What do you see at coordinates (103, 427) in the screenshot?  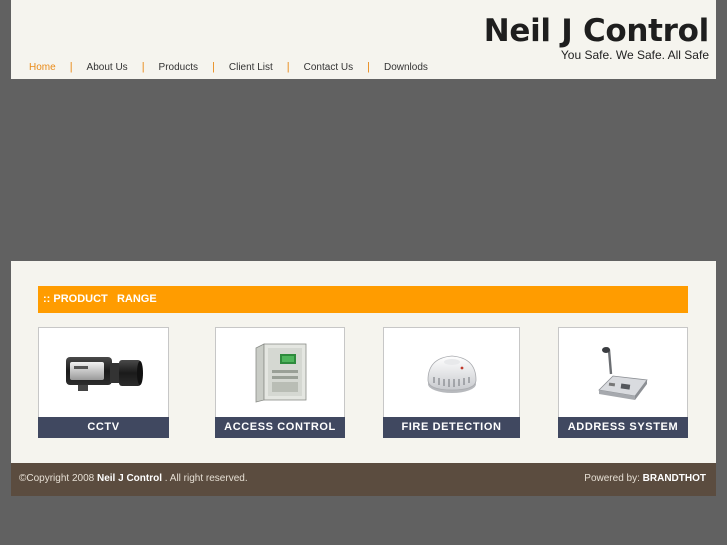 I see `product-label-cctv: CCTV` at bounding box center [103, 427].